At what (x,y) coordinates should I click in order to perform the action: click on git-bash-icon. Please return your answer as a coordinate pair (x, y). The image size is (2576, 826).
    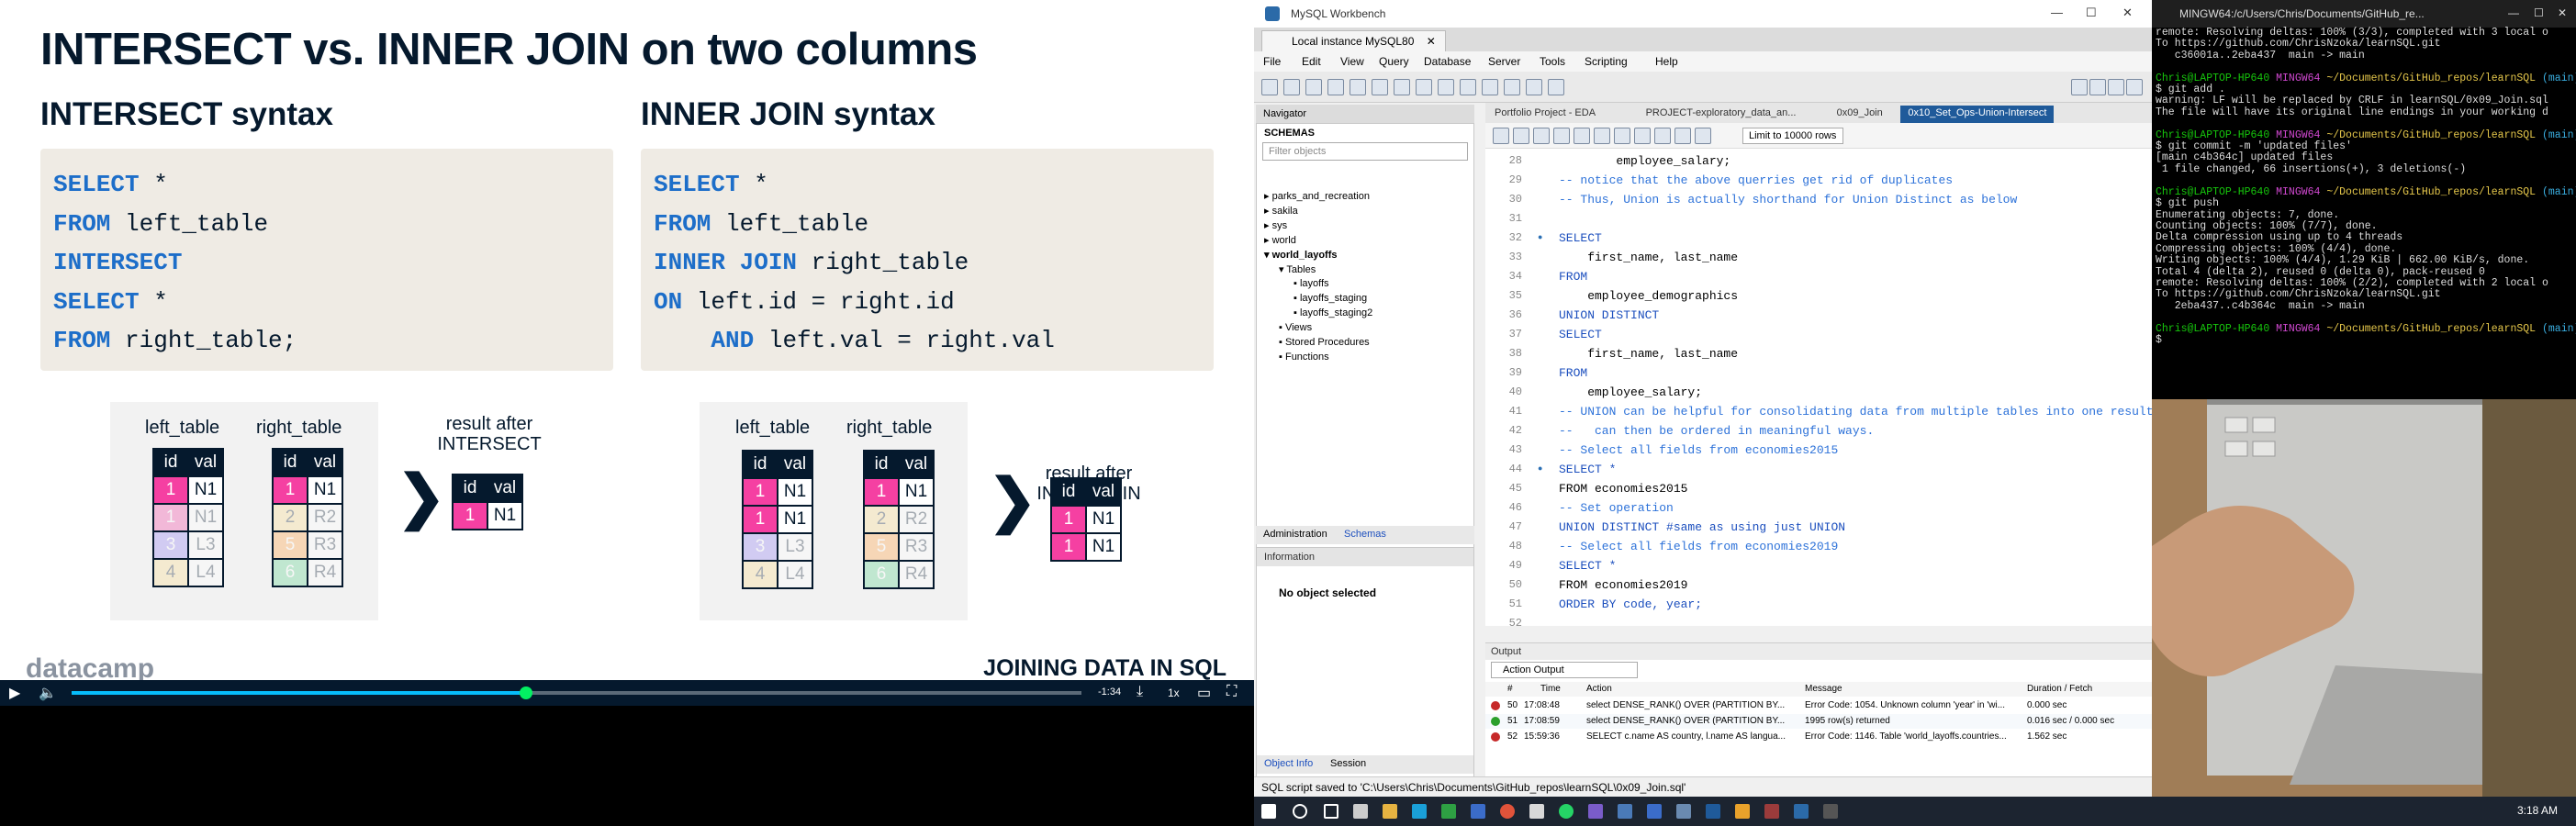
    Looking at the image, I should click on (1830, 811).